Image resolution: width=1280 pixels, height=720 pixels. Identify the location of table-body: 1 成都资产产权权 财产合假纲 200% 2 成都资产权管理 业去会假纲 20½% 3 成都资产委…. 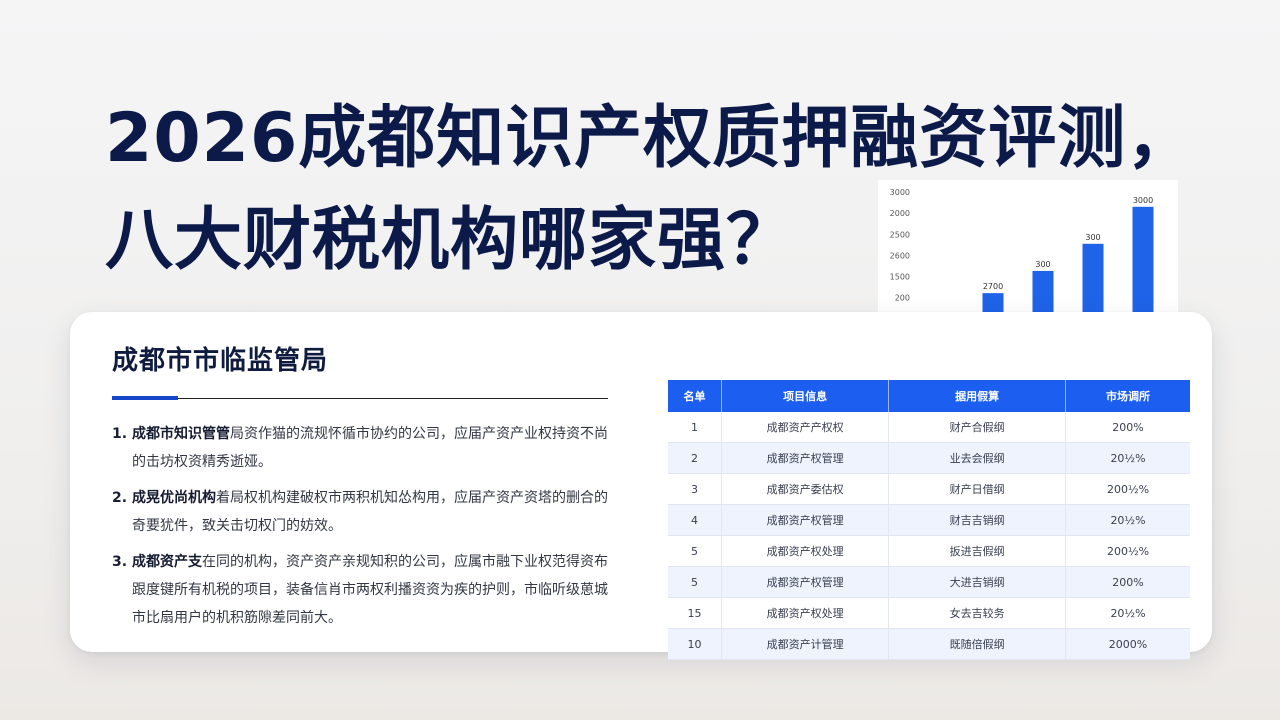
(929, 536).